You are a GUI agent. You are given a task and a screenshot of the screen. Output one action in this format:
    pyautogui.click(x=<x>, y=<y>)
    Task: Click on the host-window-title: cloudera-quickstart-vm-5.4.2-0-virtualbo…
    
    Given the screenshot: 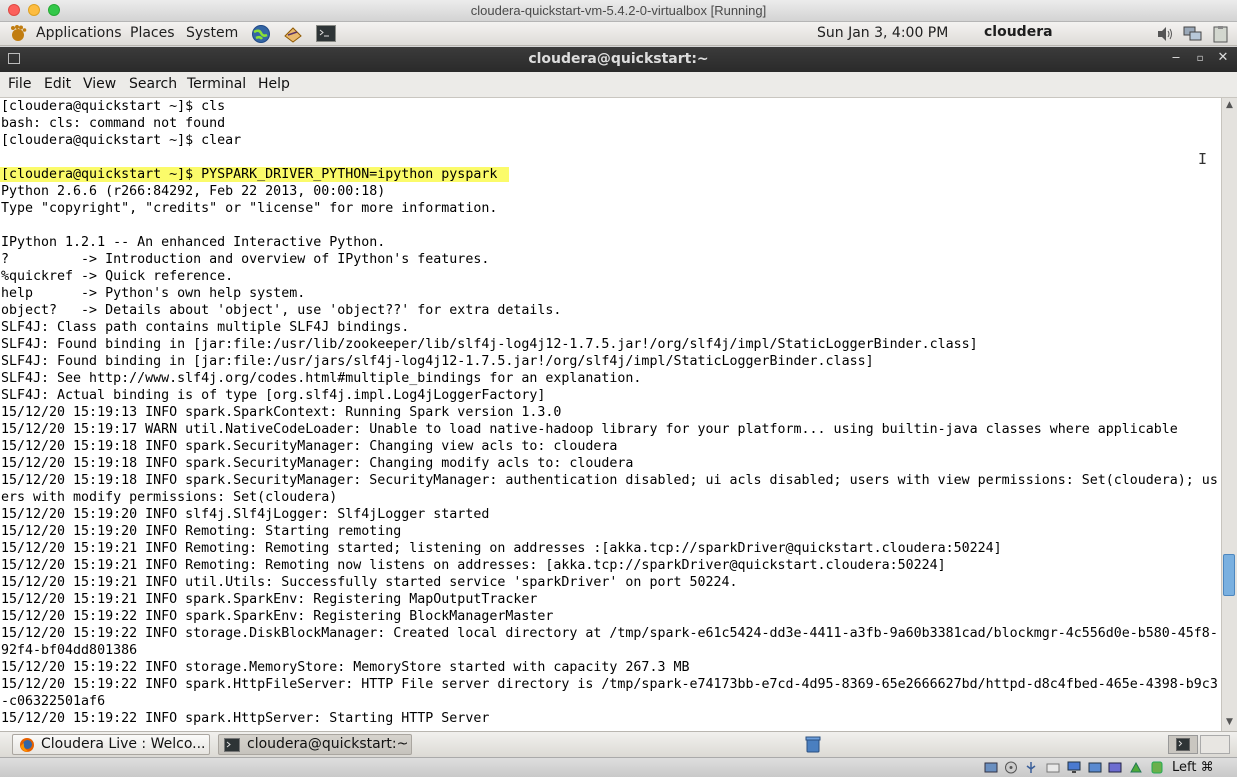 What is the action you would take?
    pyautogui.click(x=618, y=10)
    